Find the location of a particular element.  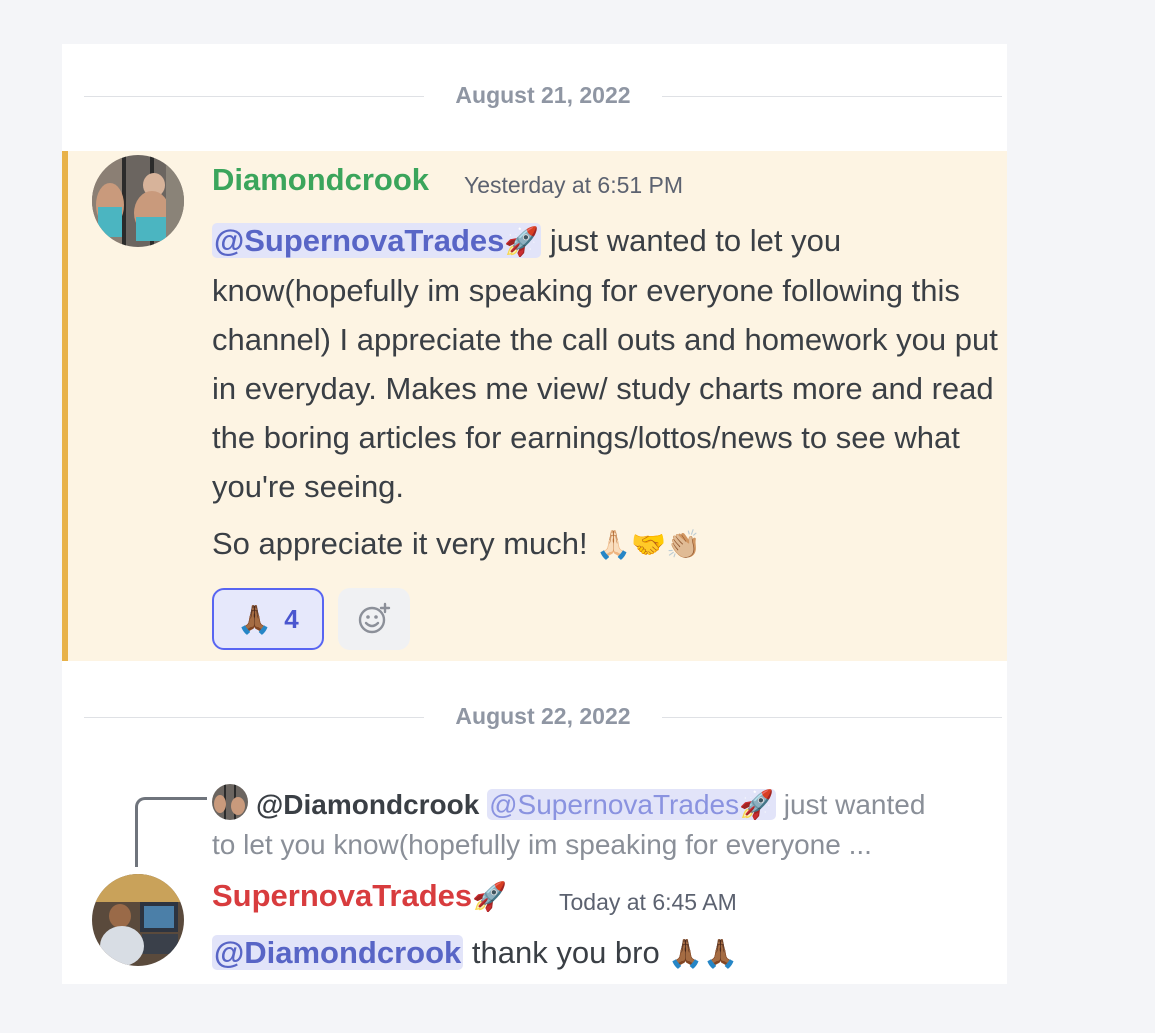

date-divider-label: August 21, 2022 is located at coordinates (543, 95).